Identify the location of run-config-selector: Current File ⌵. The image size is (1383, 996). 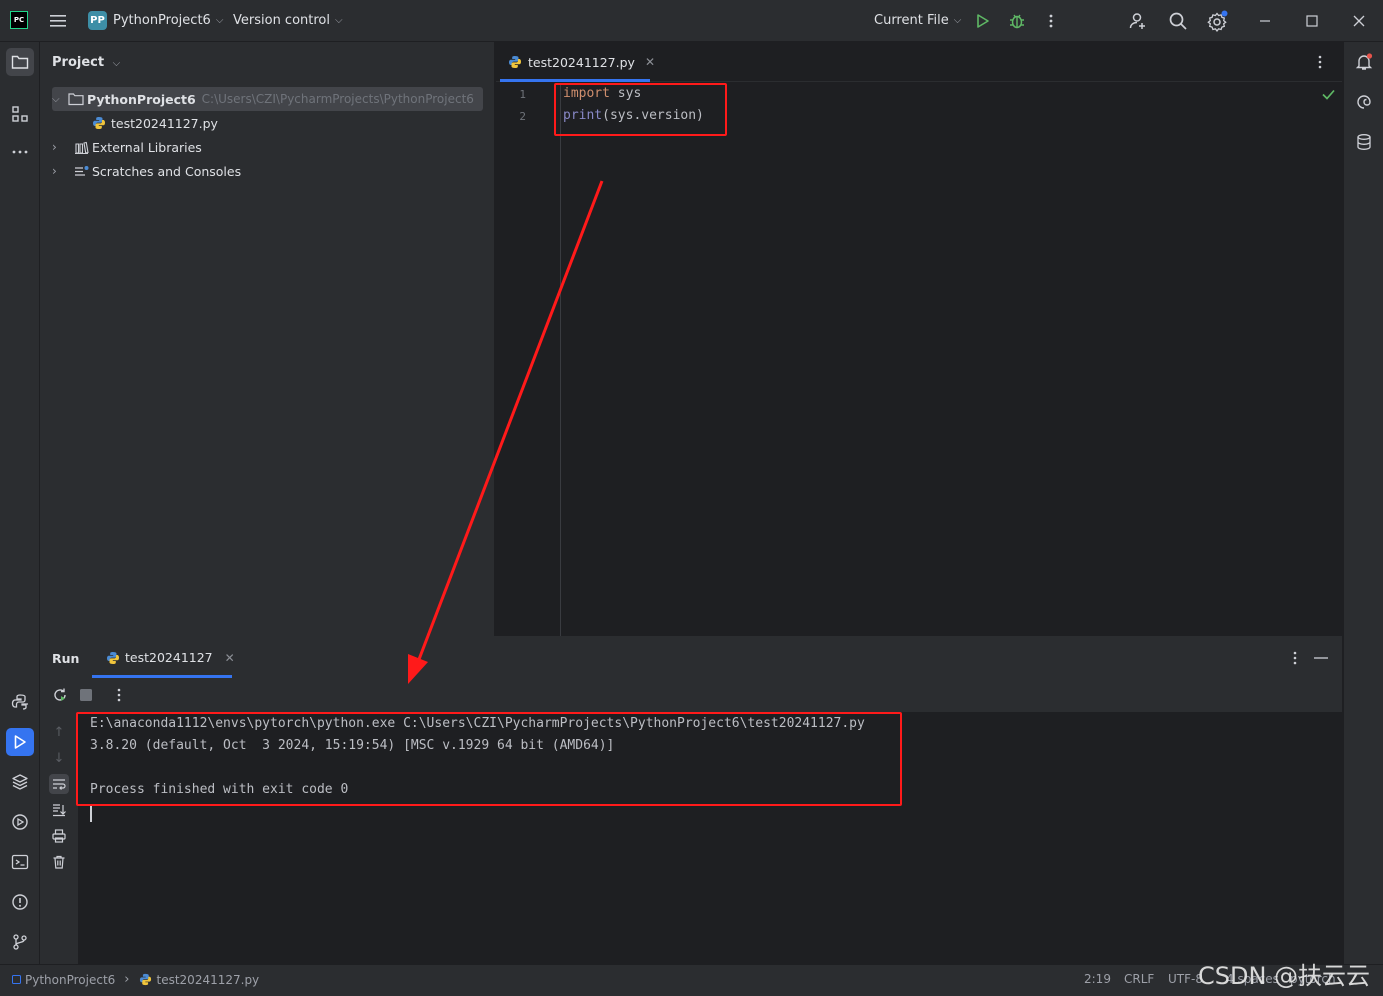
(917, 20).